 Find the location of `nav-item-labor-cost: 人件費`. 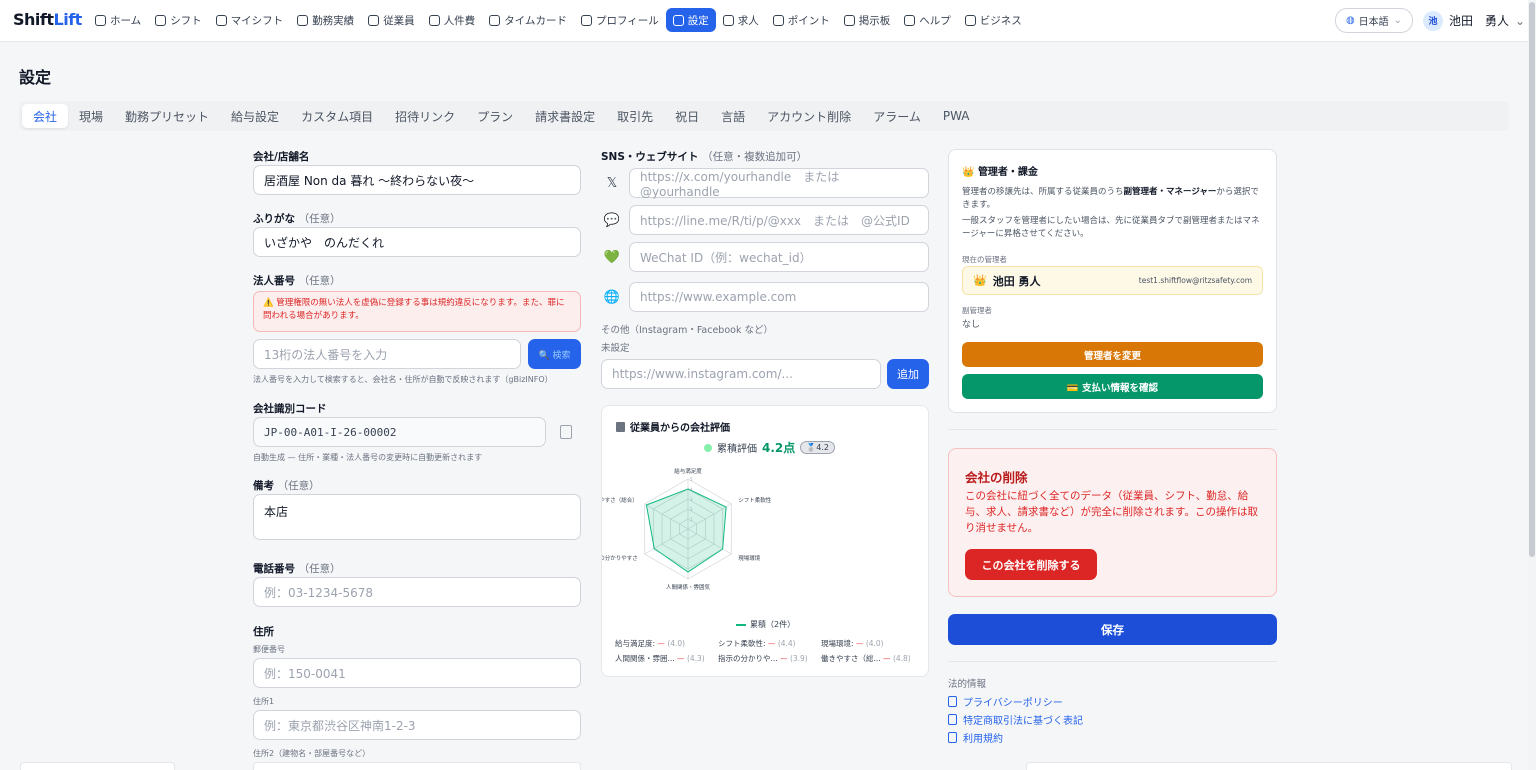

nav-item-labor-cost: 人件費 is located at coordinates (452, 20).